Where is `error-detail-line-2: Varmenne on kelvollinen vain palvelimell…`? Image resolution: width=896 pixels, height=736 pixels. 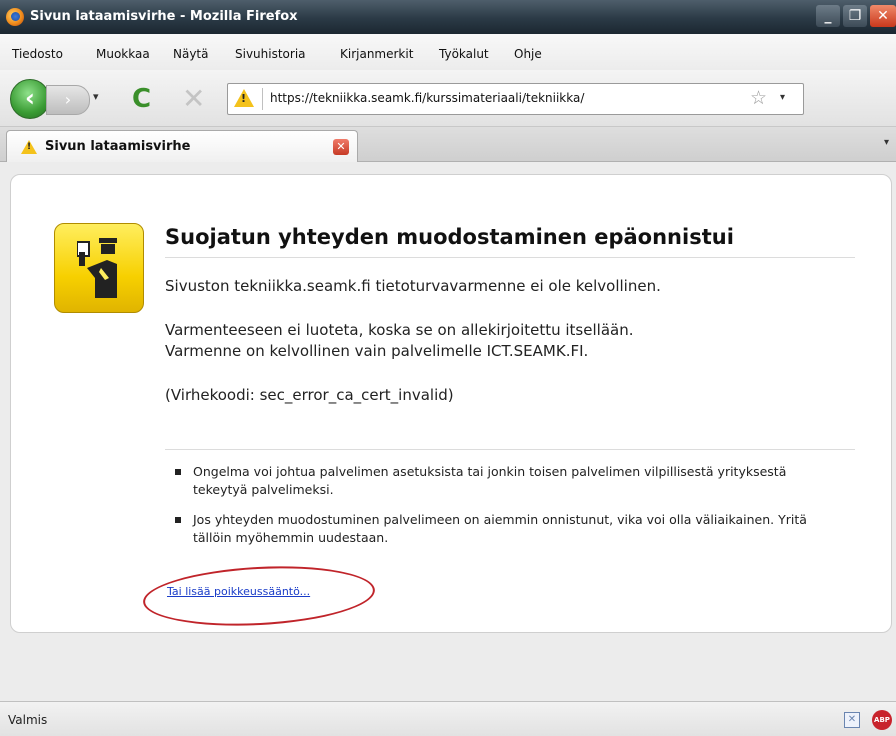
error-detail-line-2: Varmenne on kelvollinen vain palvelimell… is located at coordinates (377, 351).